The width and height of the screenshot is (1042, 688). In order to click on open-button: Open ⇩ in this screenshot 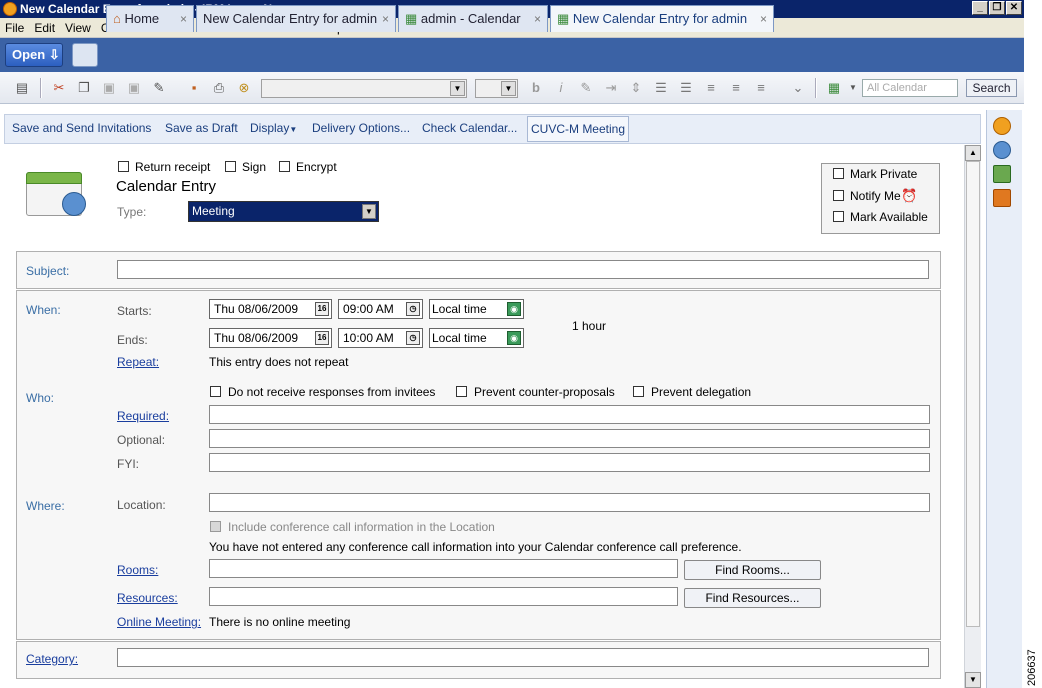, I will do `click(34, 55)`.